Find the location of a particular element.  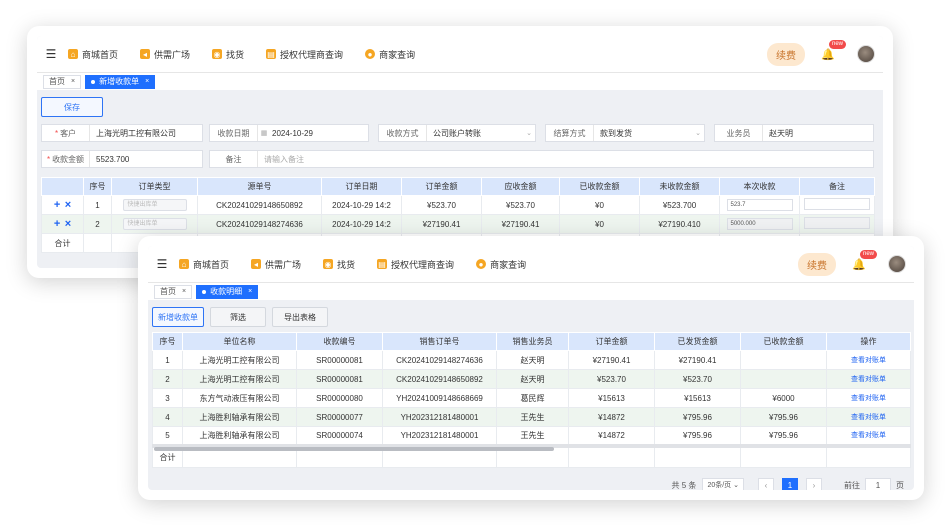

cell-sales: 赵天明 is located at coordinates (532, 379).